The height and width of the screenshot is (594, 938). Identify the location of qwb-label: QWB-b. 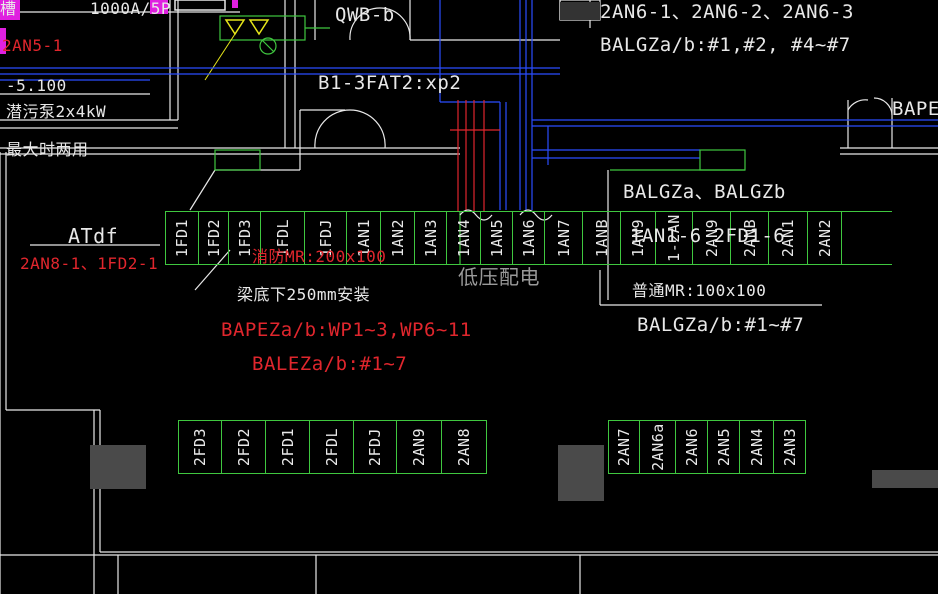
(365, 15).